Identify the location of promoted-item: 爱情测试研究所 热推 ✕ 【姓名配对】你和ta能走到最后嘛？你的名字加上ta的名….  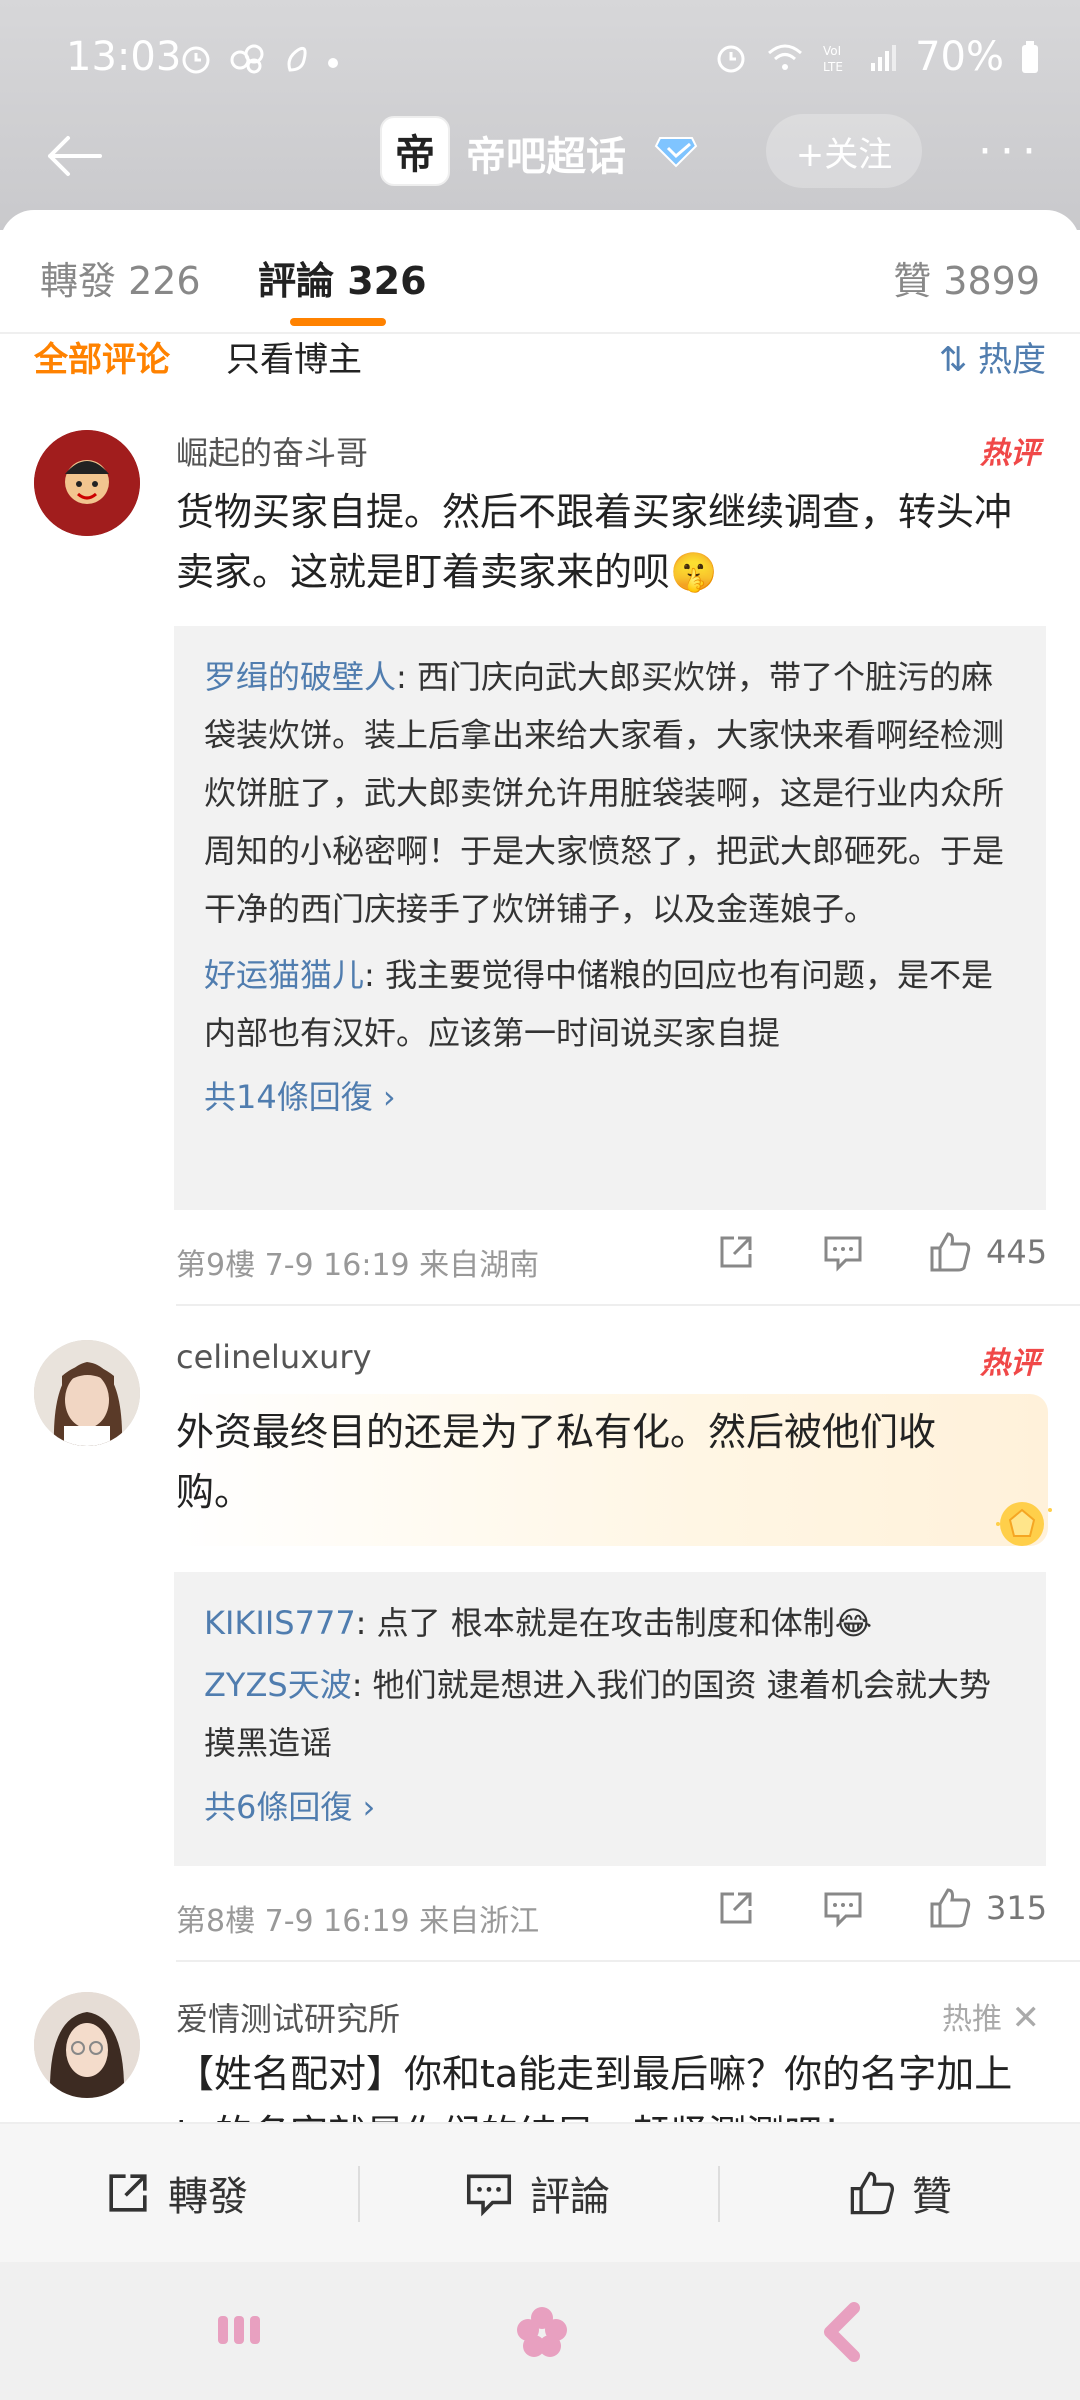
(540, 2054).